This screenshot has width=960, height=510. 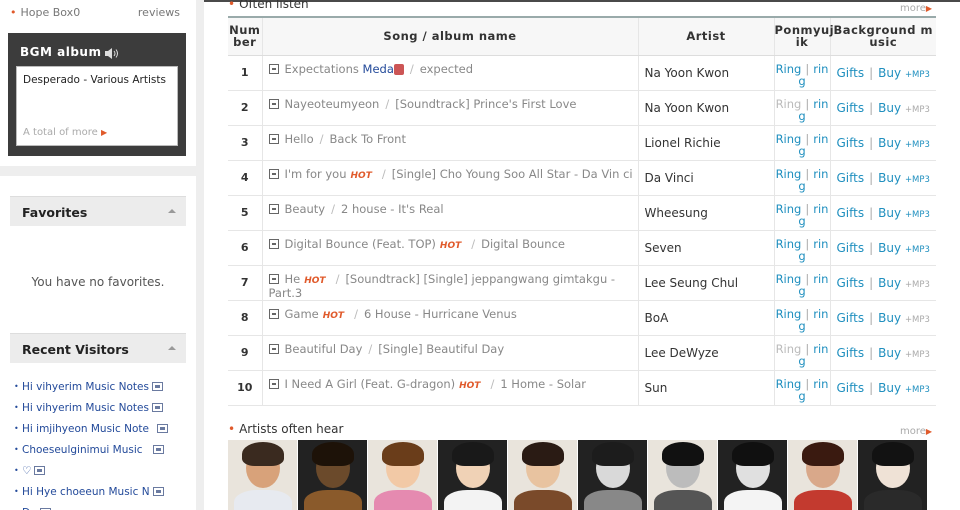 What do you see at coordinates (523, 244) in the screenshot?
I see `album-name: Digital Bounce` at bounding box center [523, 244].